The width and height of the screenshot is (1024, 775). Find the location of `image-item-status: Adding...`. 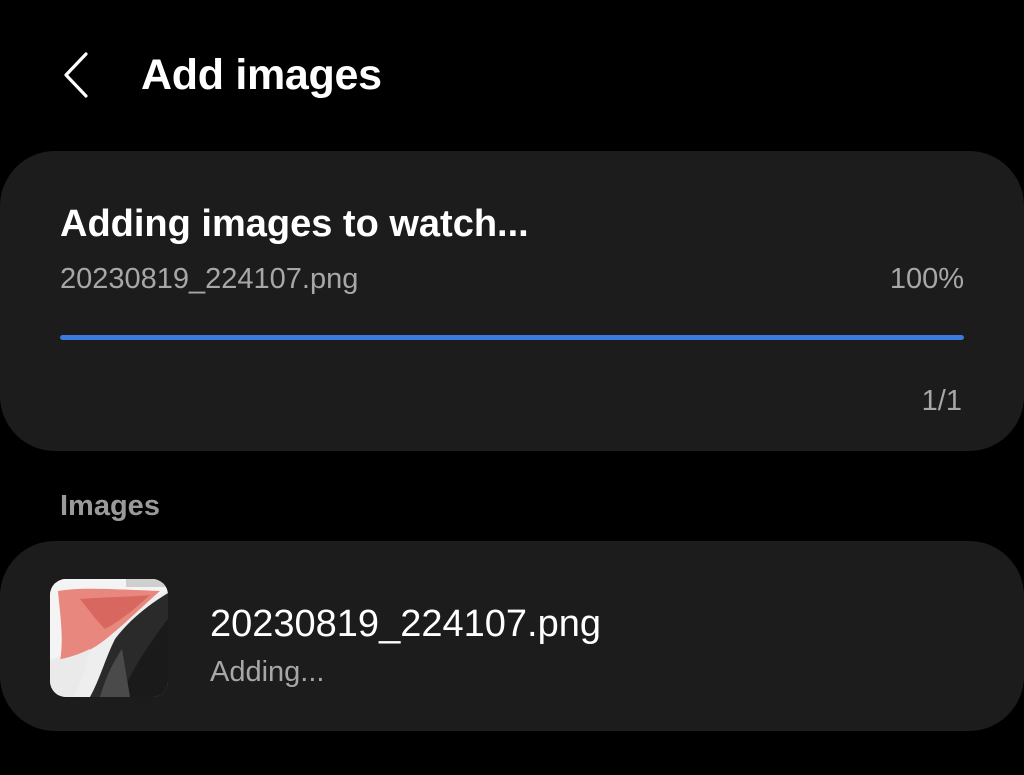

image-item-status: Adding... is located at coordinates (267, 672).